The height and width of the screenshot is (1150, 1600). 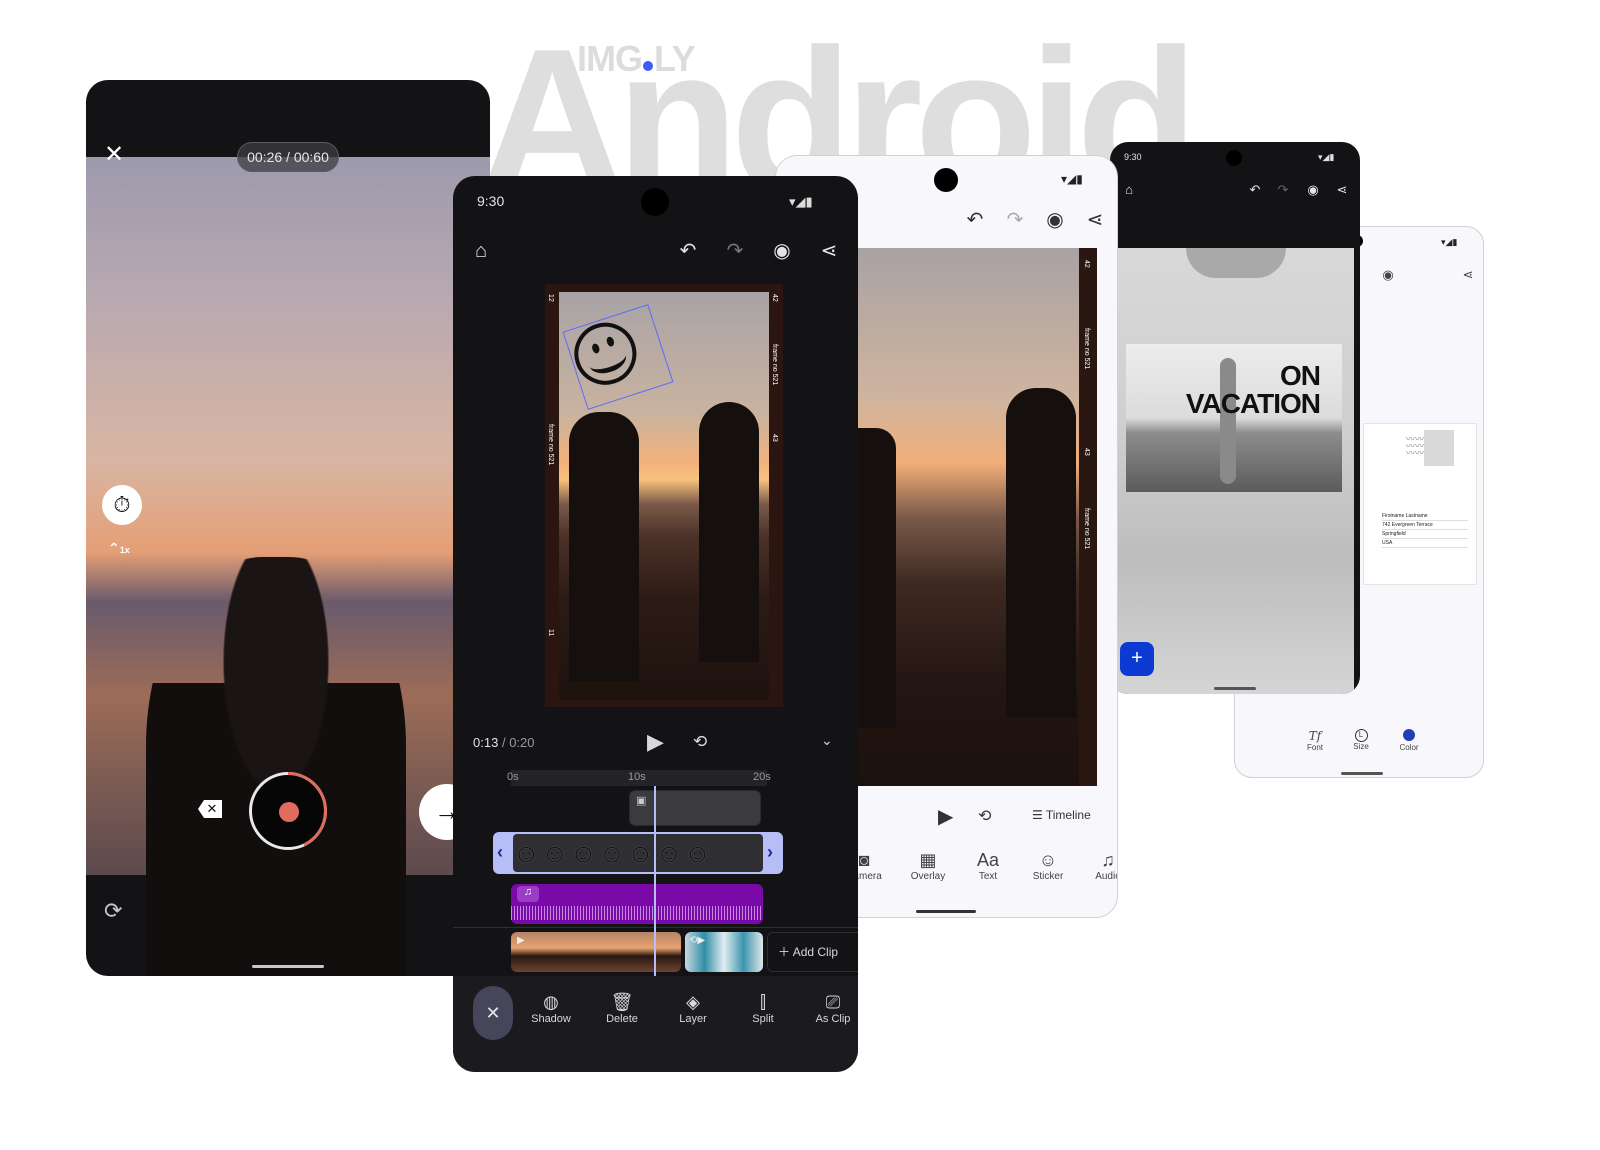 I want to click on delete-icon: 🗑, so click(x=622, y=1002).